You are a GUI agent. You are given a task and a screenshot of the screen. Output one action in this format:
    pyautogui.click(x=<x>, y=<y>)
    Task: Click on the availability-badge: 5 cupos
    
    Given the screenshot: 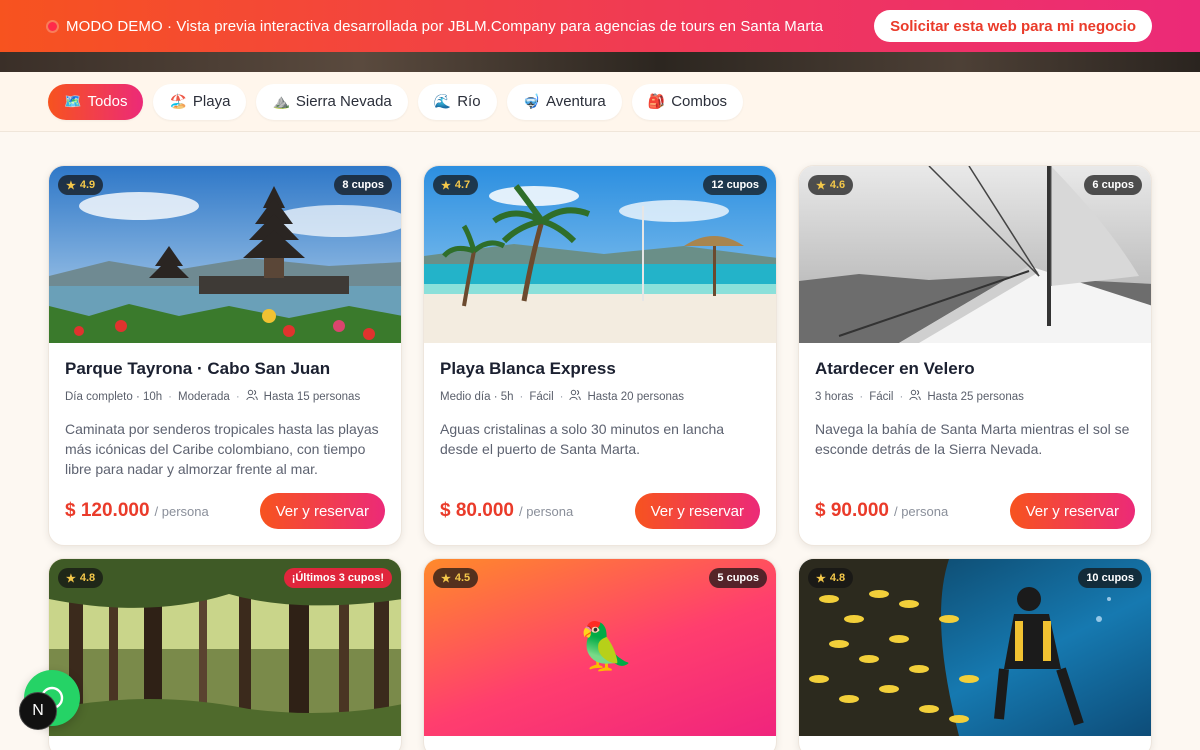 What is the action you would take?
    pyautogui.click(x=738, y=578)
    